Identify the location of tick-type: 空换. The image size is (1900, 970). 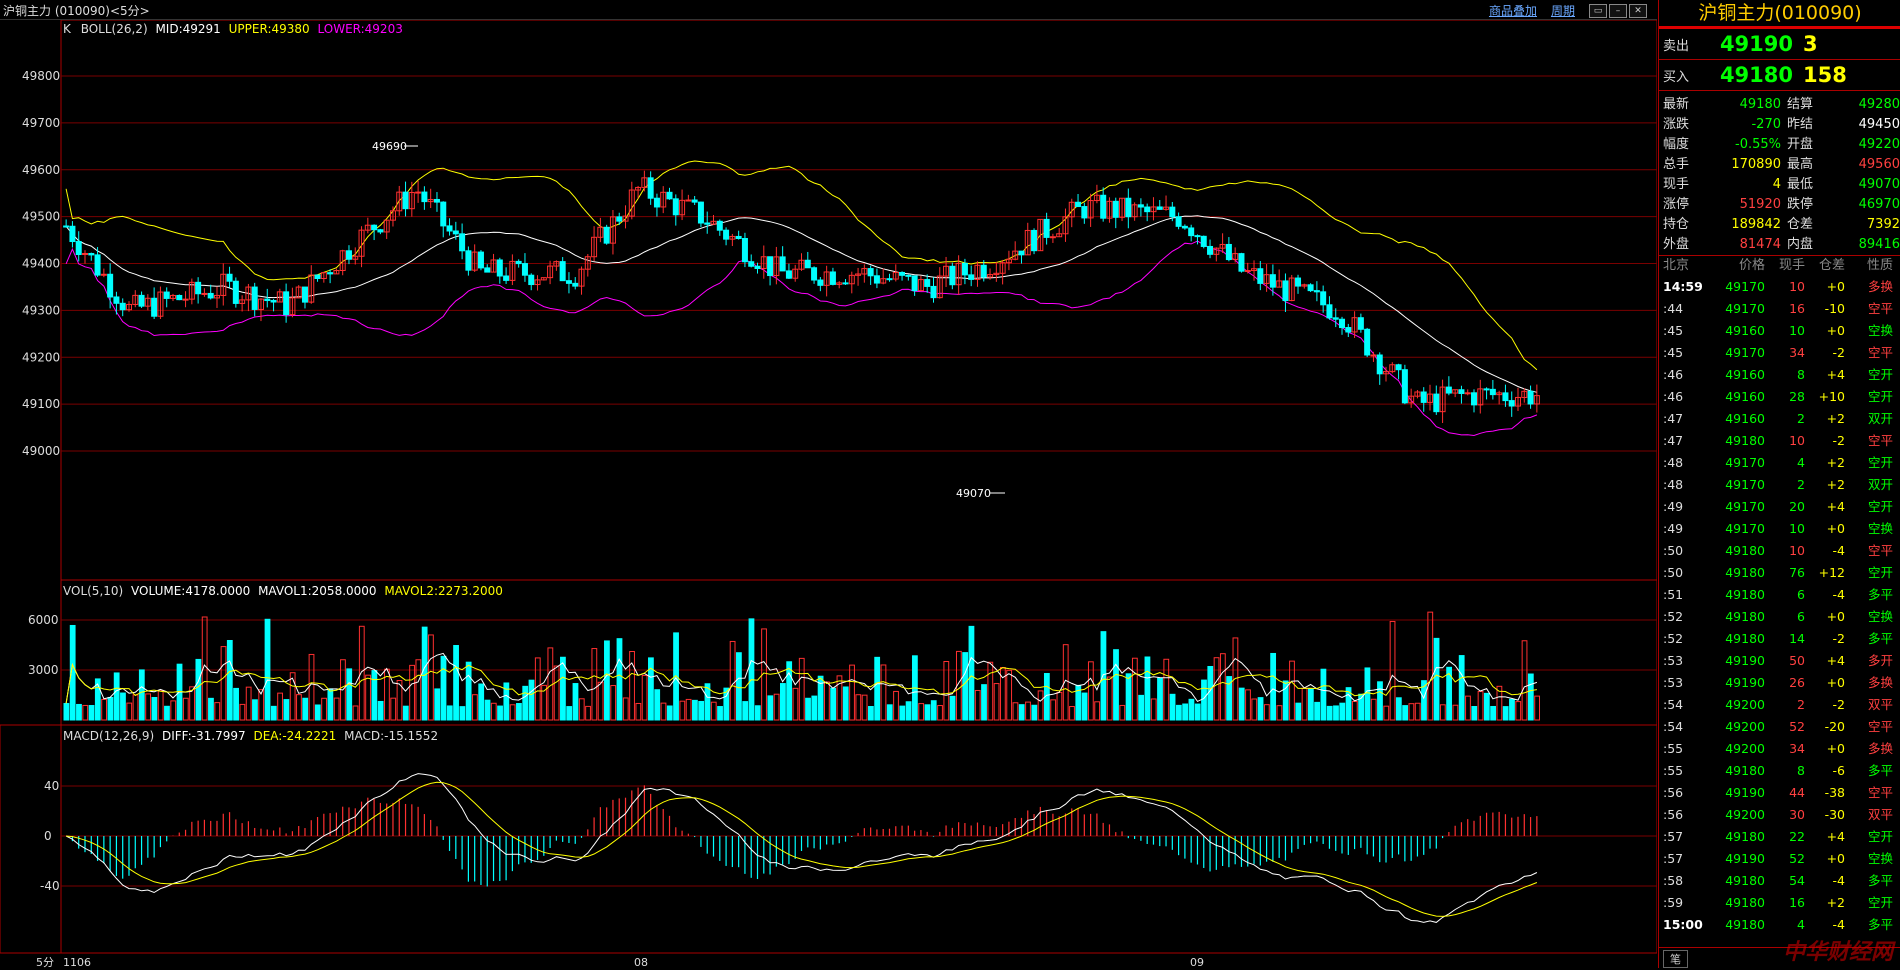
(1880, 330).